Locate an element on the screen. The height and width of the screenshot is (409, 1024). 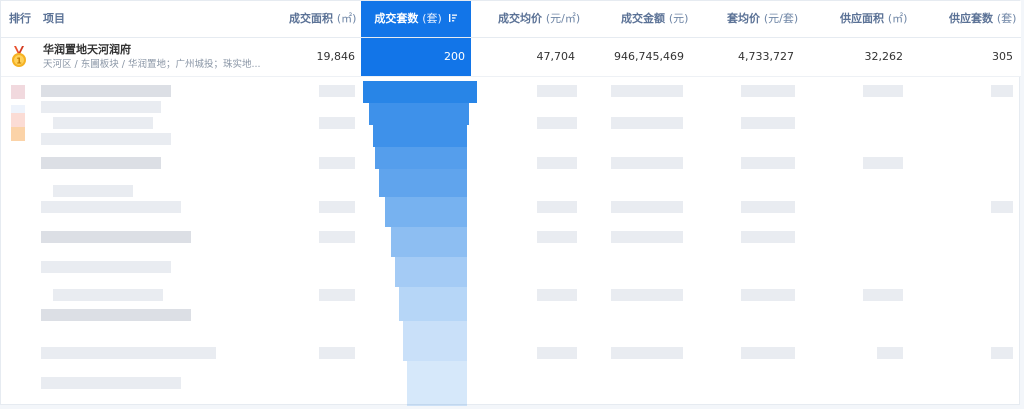
header-supply-area: 供应面积 (㎡) is located at coordinates (873, 19).